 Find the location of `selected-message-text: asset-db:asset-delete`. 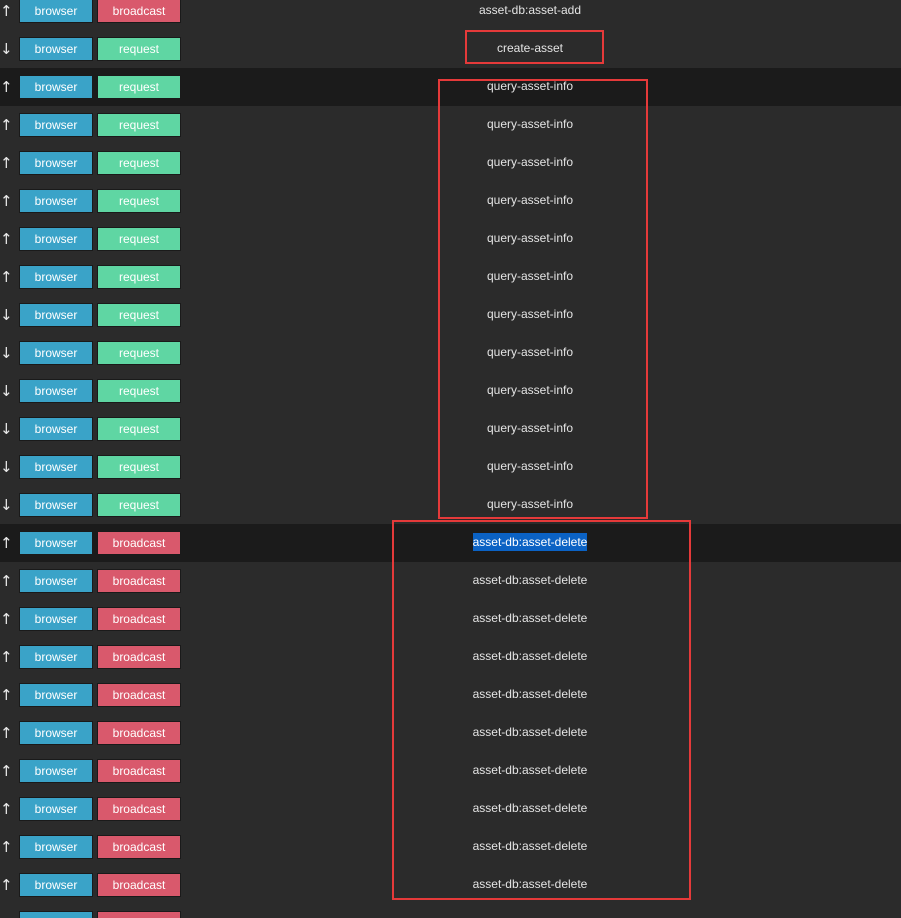

selected-message-text: asset-db:asset-delete is located at coordinates (530, 542).